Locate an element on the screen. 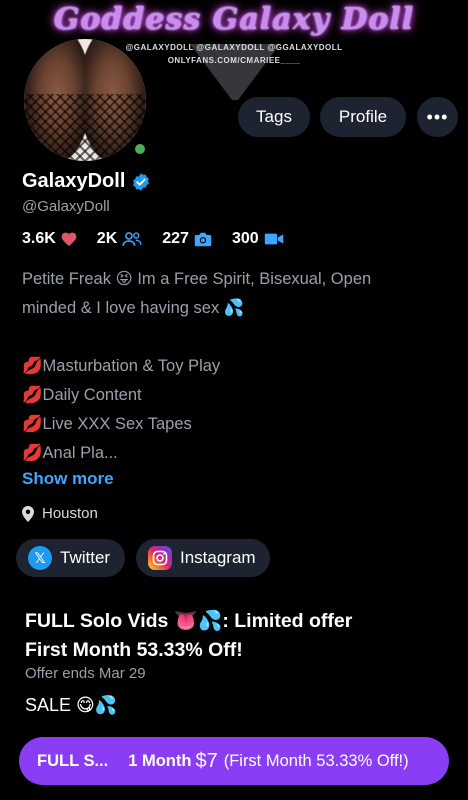 The height and width of the screenshot is (800, 468). discount-note: (First Month 53.33% Off!) is located at coordinates (316, 760).